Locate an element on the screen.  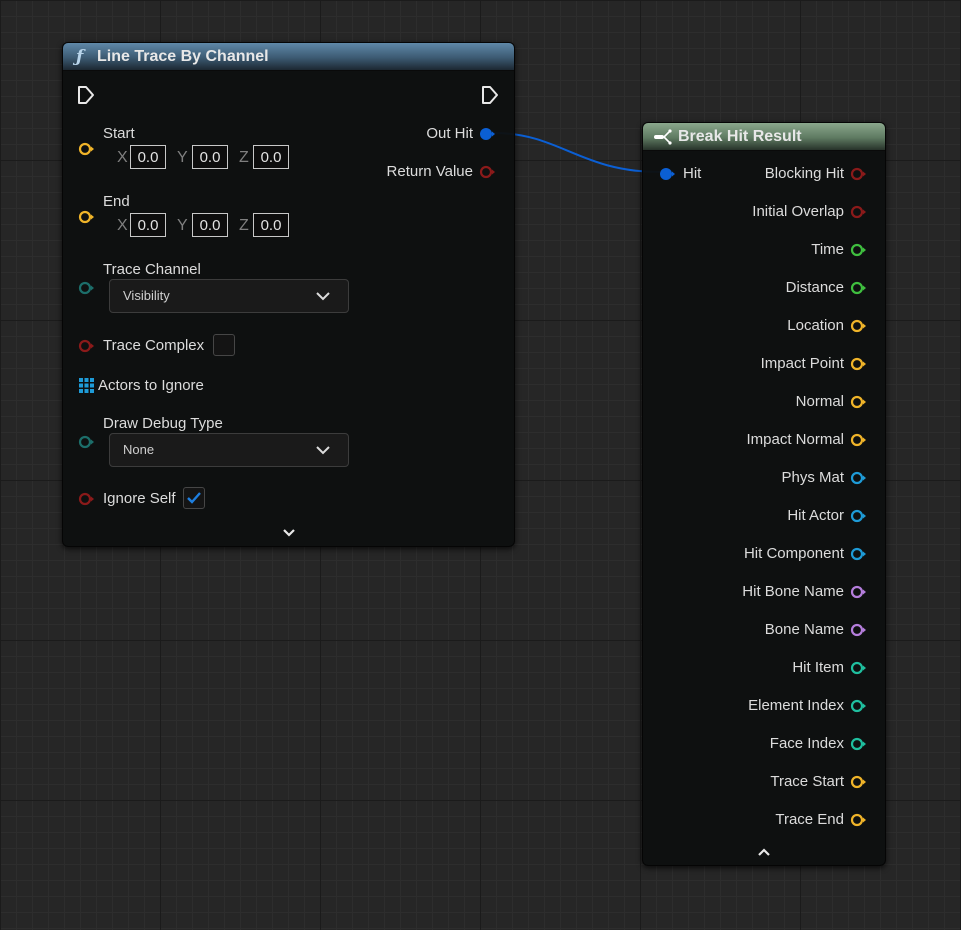
output-label-time: Time is located at coordinates (827, 249).